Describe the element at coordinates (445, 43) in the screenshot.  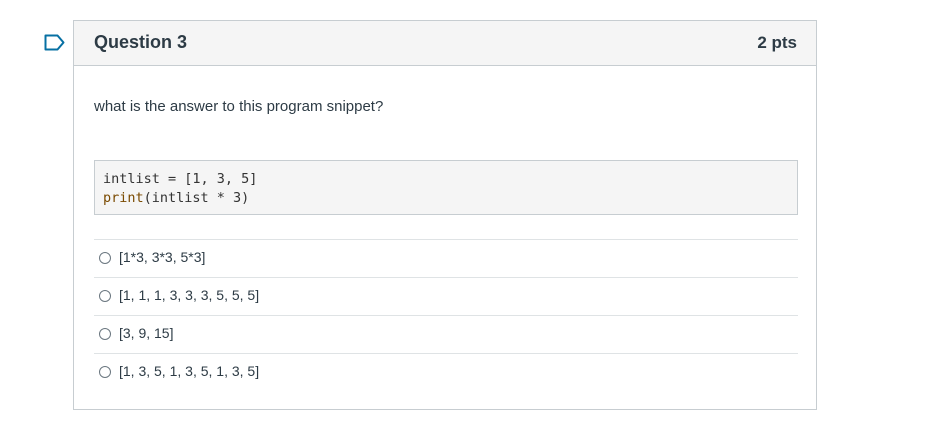
I see `question-header: Question 3 2 pts` at that location.